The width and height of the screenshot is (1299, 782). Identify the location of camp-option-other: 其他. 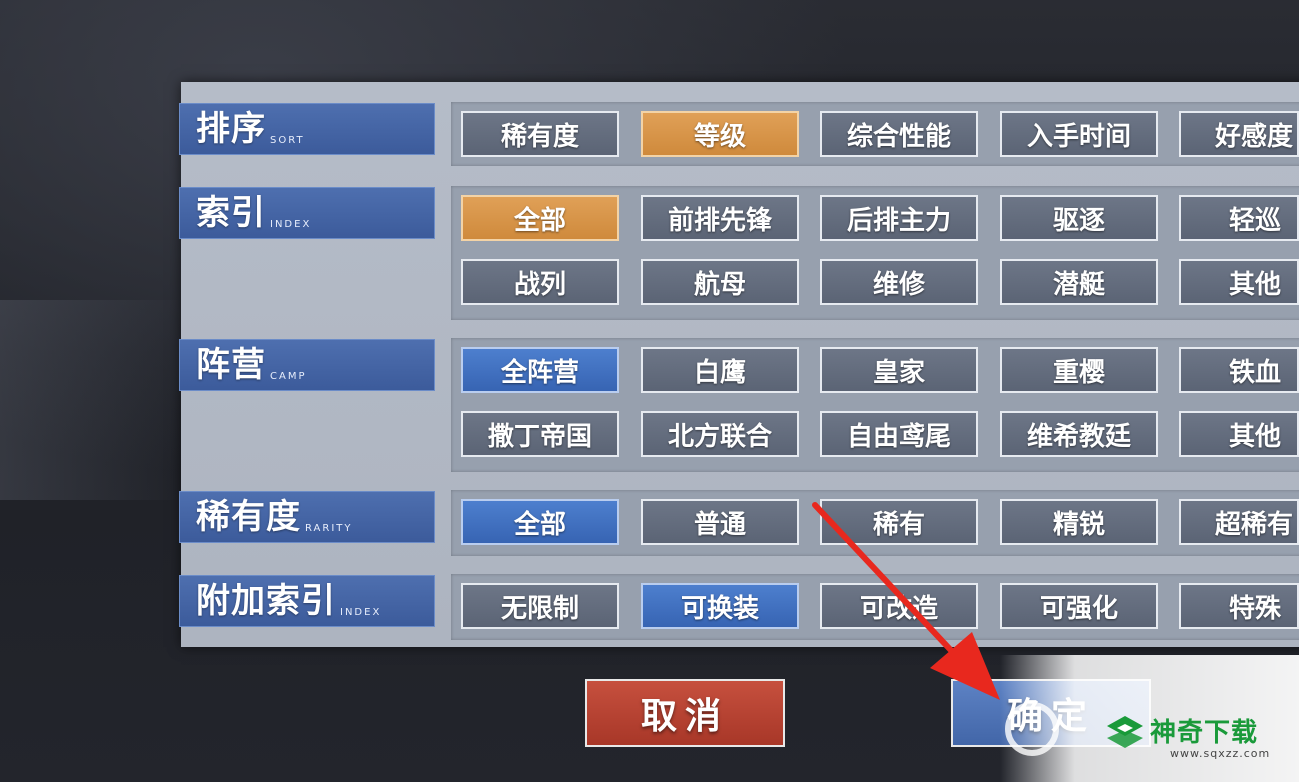
(1239, 434).